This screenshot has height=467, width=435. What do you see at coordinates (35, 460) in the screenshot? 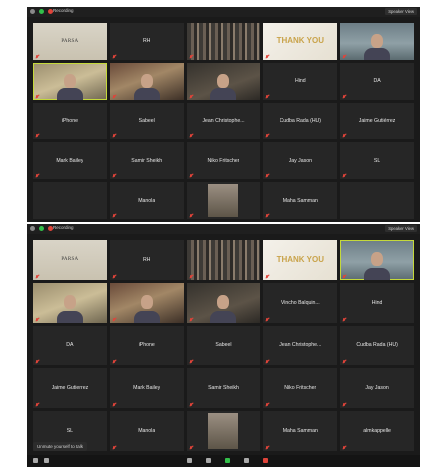
I see `microphone-icon` at bounding box center [35, 460].